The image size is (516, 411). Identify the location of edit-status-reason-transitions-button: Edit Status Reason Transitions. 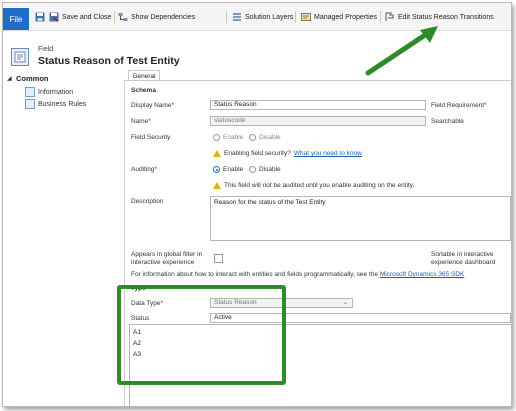
(439, 17).